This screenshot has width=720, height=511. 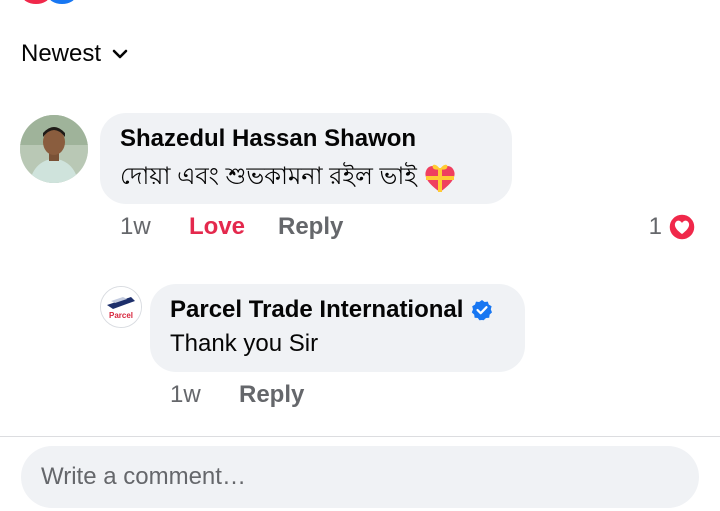 What do you see at coordinates (337, 328) in the screenshot?
I see `reply-bubble: Parcel Trade International Thank you Sir` at bounding box center [337, 328].